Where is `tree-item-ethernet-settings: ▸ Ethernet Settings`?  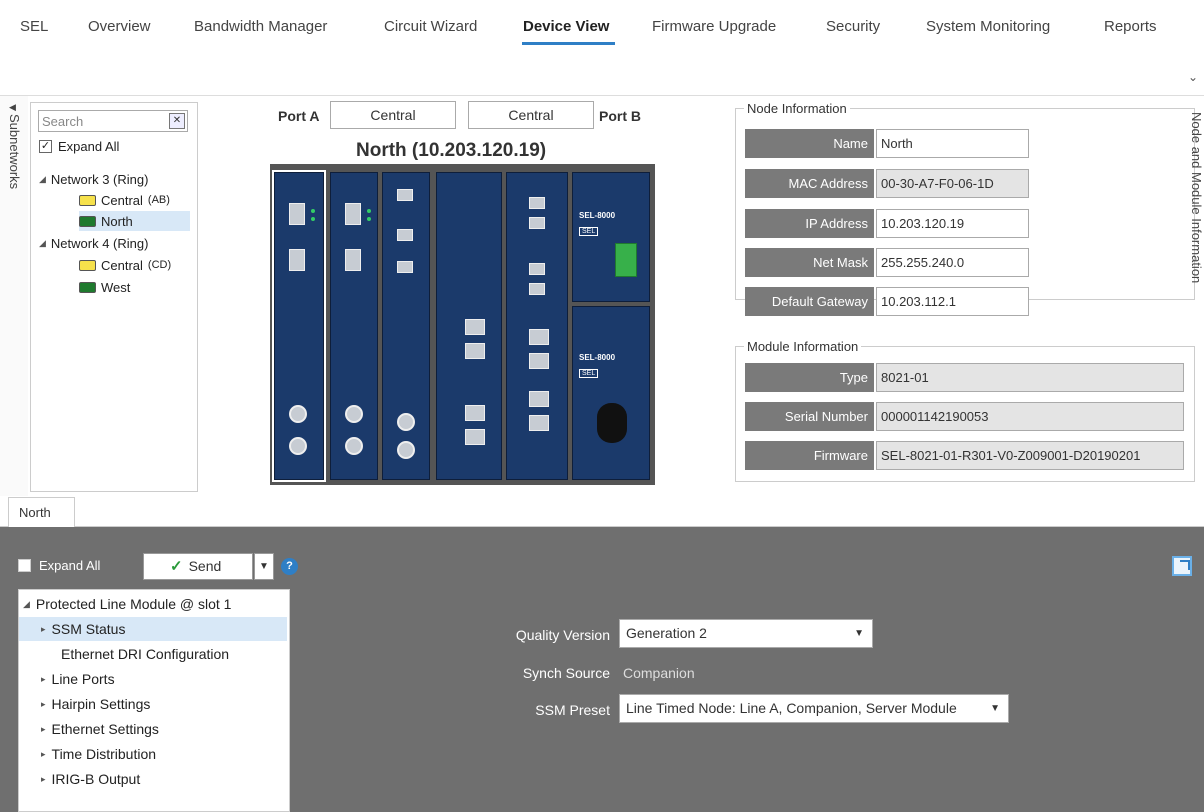 tree-item-ethernet-settings: ▸ Ethernet Settings is located at coordinates (100, 729).